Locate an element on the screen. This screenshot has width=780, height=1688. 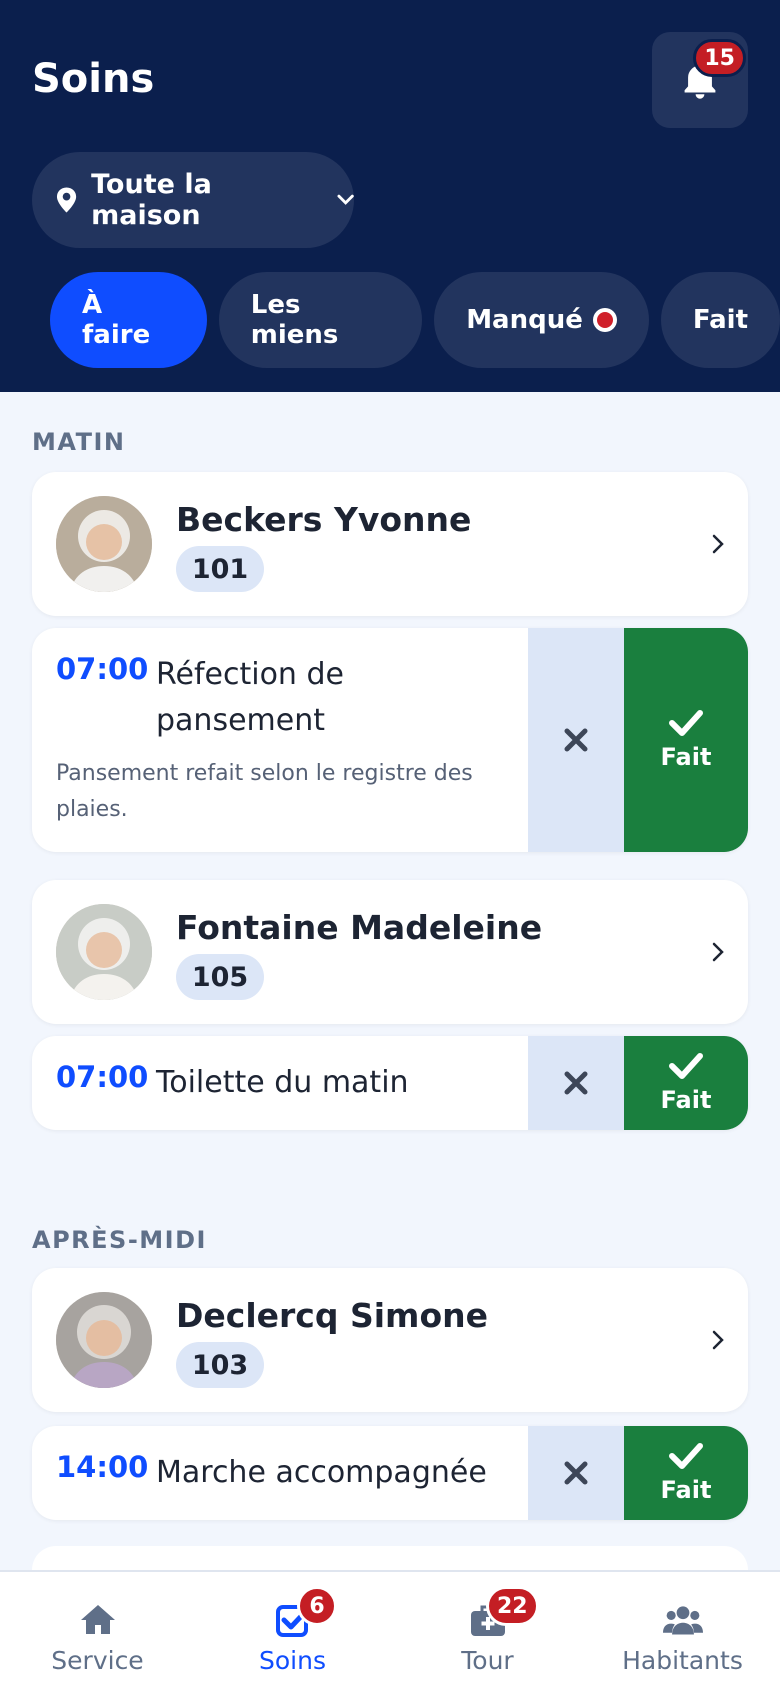
location-label: Toute la maison is located at coordinates (151, 200).